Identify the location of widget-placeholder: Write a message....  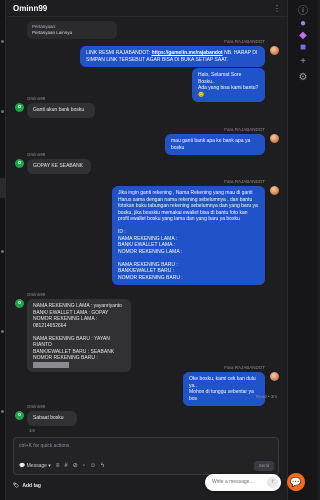
(233, 482).